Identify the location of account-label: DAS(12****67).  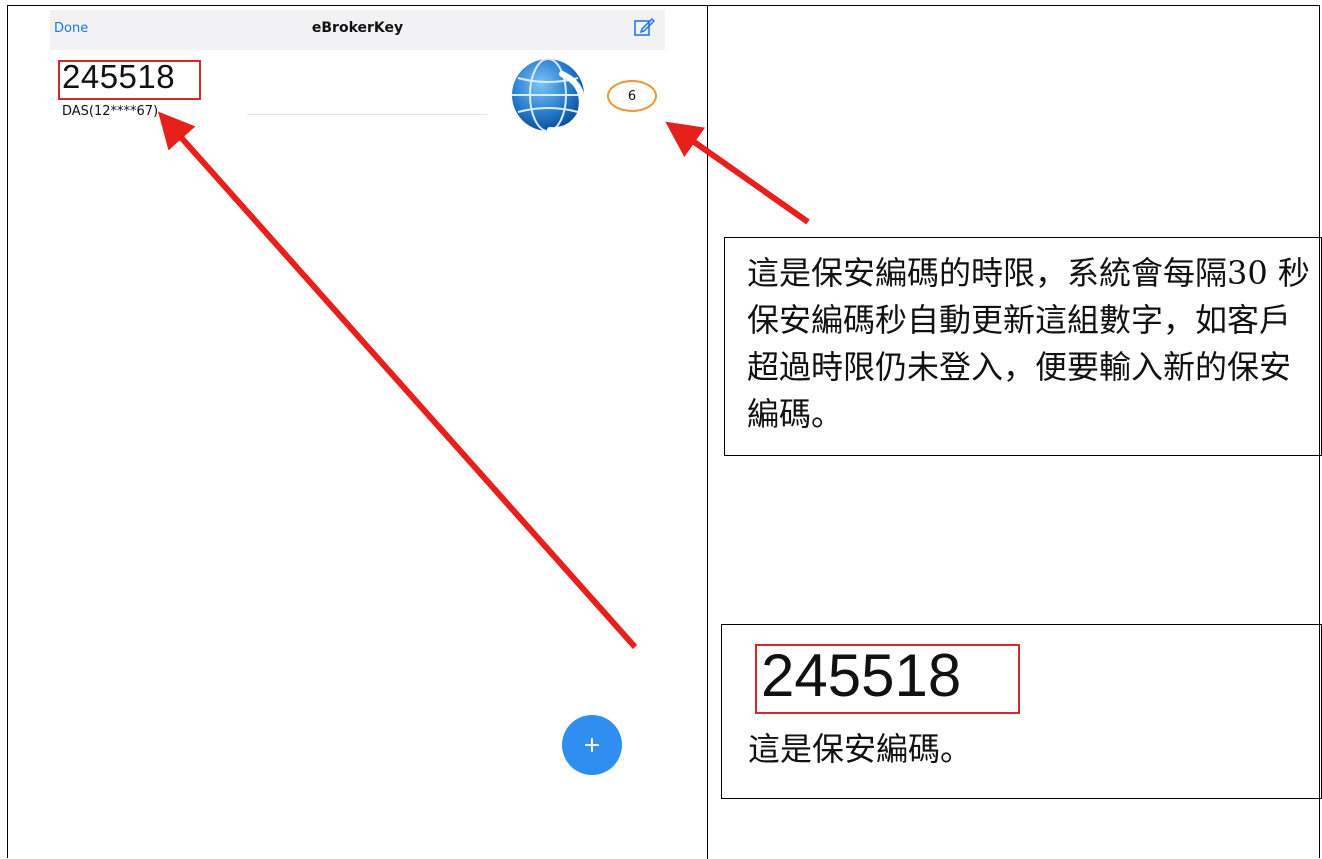
(110, 111).